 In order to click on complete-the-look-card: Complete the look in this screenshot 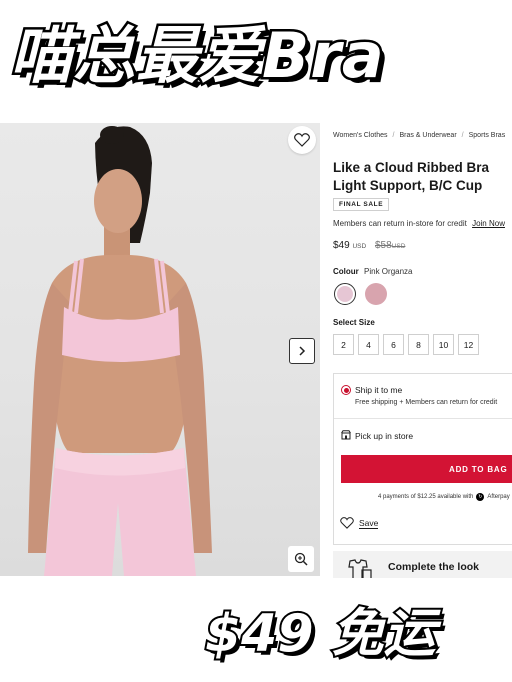, I will do `click(422, 564)`.